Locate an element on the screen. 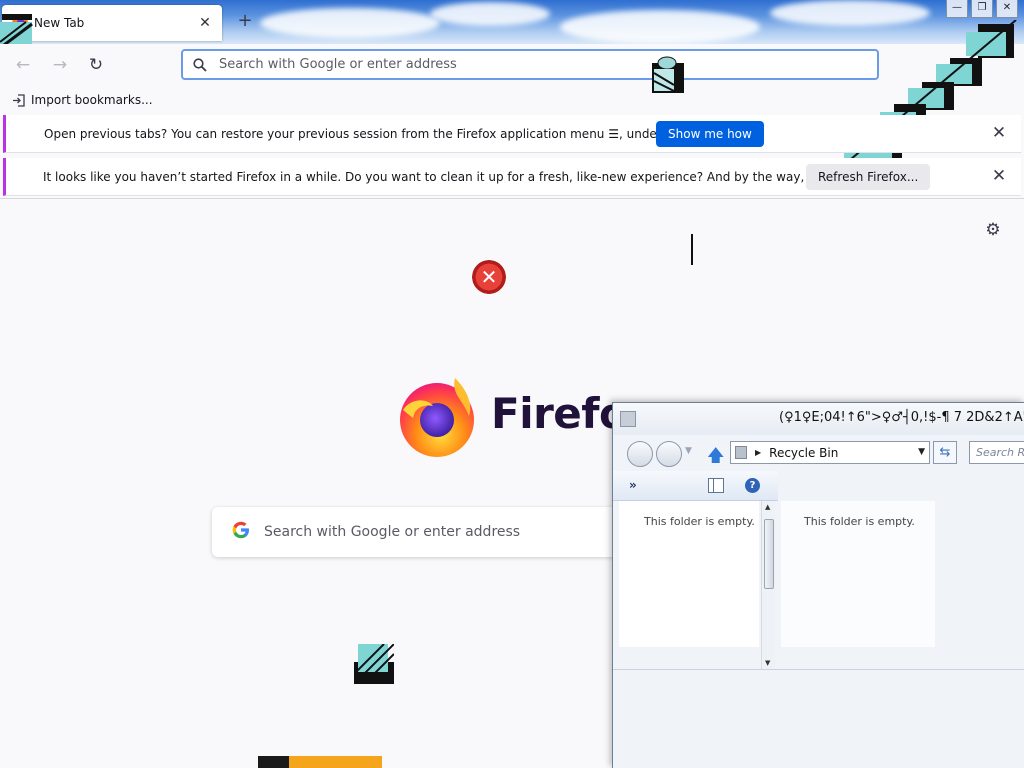 This screenshot has width=1024, height=768. url-bar: Search with Google or enter address is located at coordinates (530, 64).